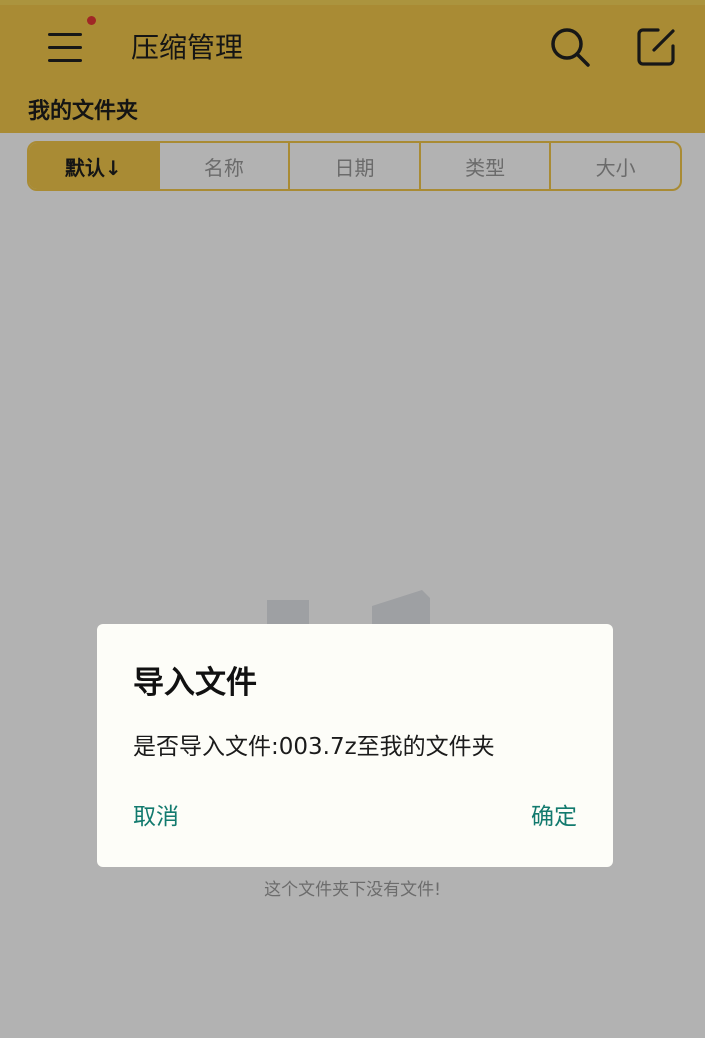 This screenshot has height=1038, width=705. Describe the element at coordinates (314, 747) in the screenshot. I see `dialog-message: 是否导入文件:003.7z至我的文件夹` at that location.